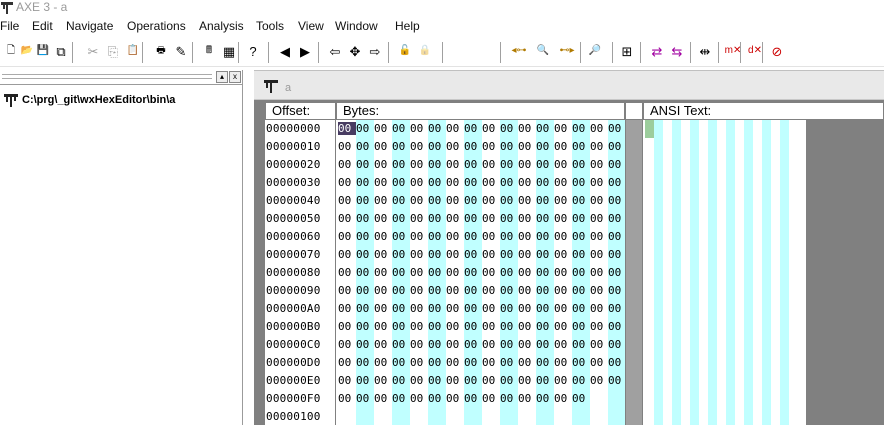 Image resolution: width=884 pixels, height=425 pixels. I want to click on print-button: 🖶, so click(161, 51).